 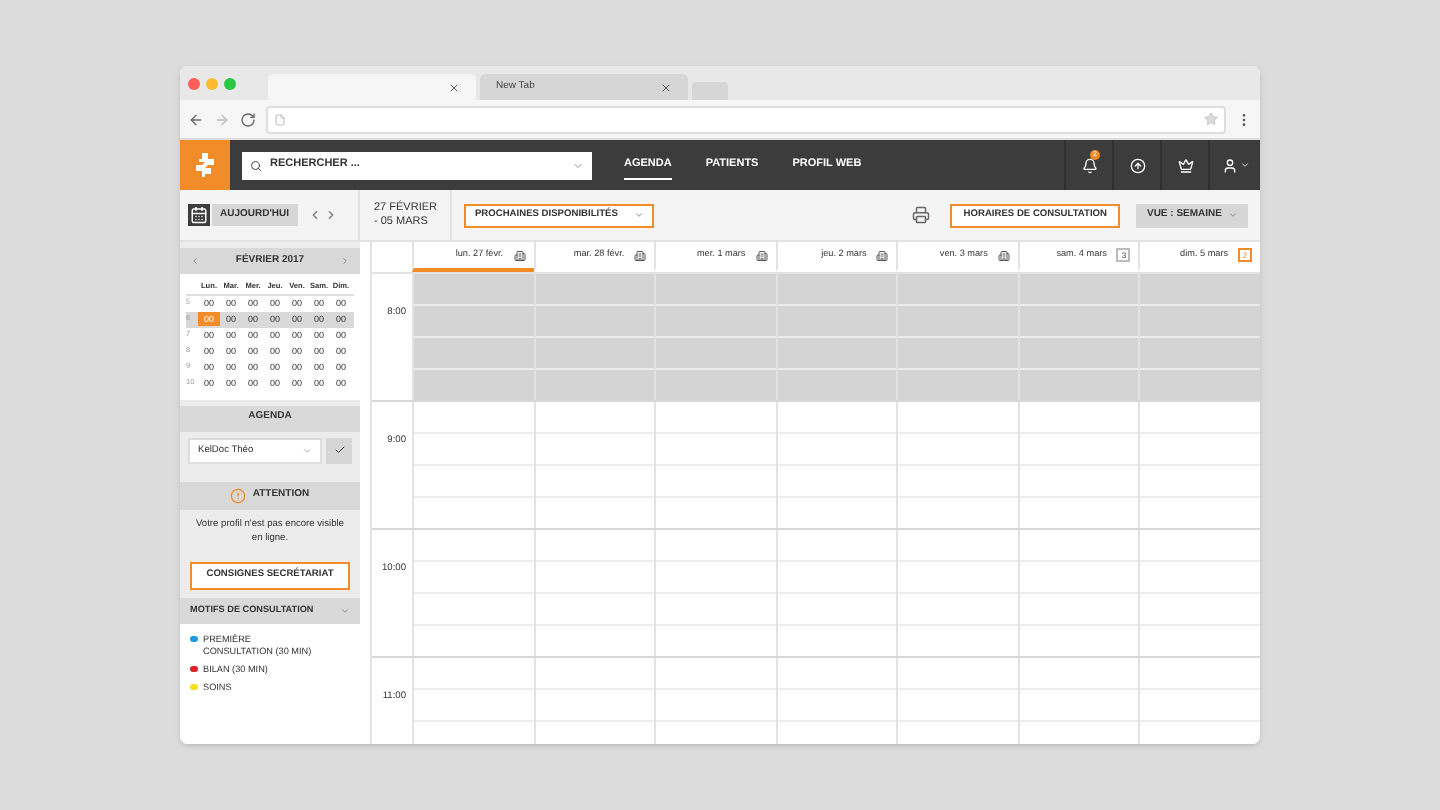 What do you see at coordinates (205, 165) in the screenshot?
I see `logo-icon` at bounding box center [205, 165].